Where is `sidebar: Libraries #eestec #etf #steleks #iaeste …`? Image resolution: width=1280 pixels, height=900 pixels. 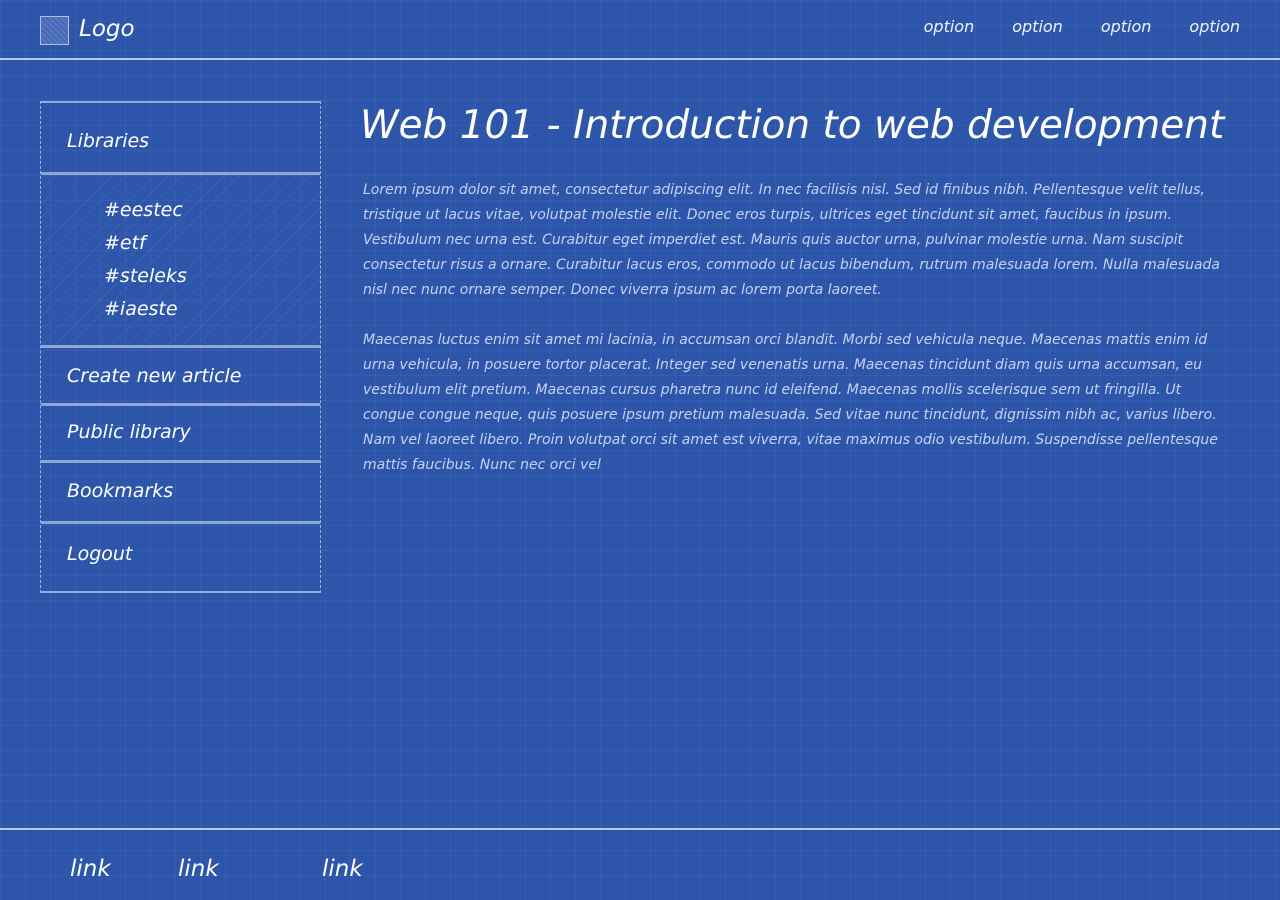 sidebar: Libraries #eestec #etf #steleks #iaeste … is located at coordinates (180, 347).